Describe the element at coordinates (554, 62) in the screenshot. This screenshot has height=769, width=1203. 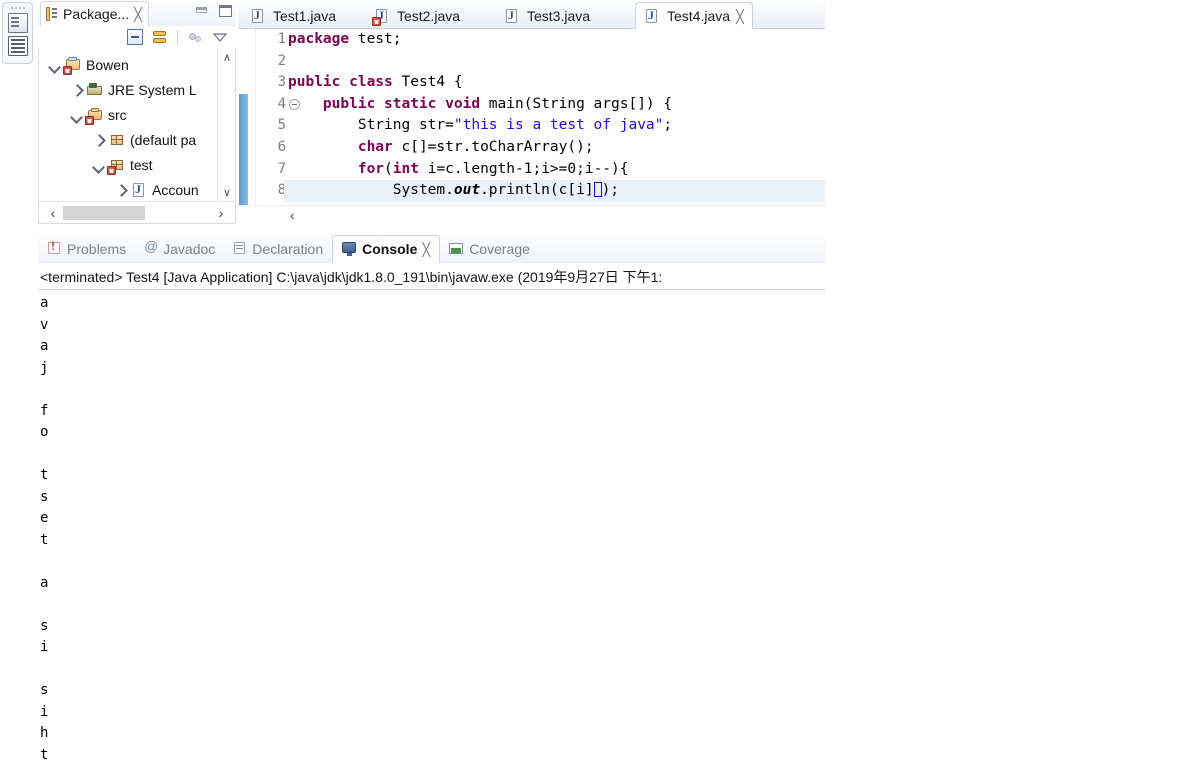
I see `code-line` at that location.